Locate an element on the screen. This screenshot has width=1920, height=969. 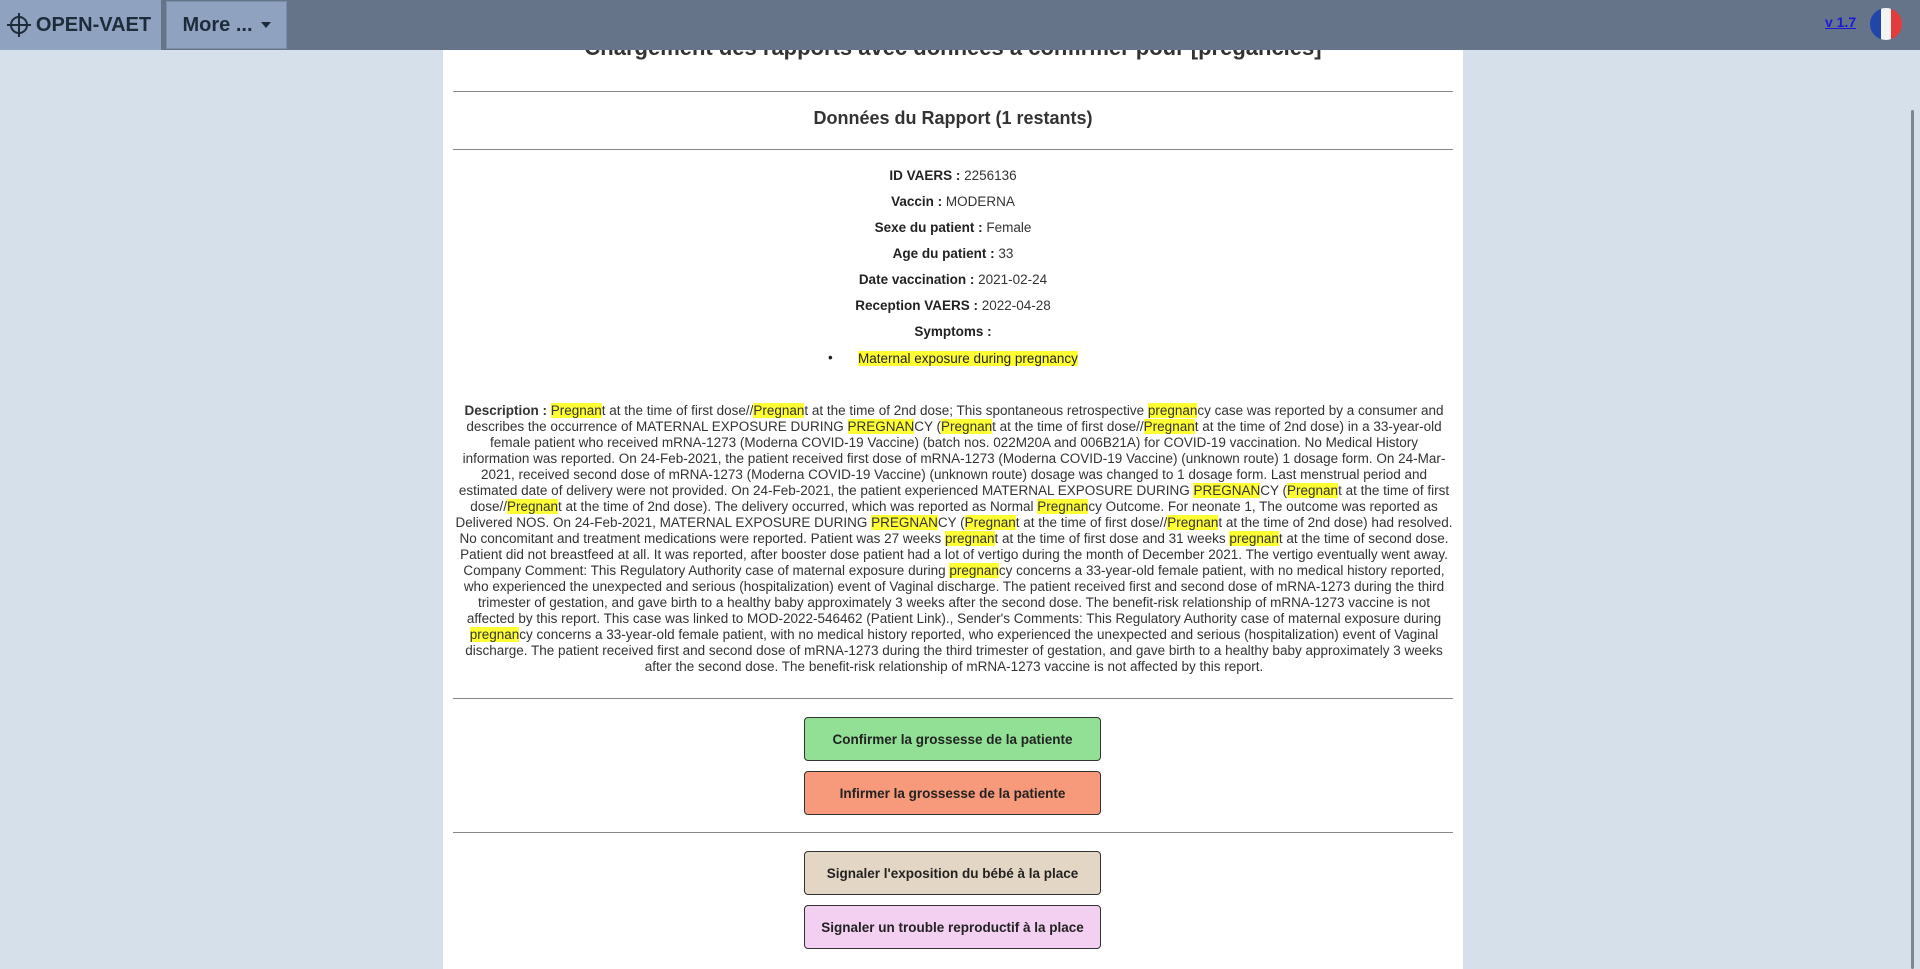
field-vaccination-date: Date vaccination : 2021-02-24 is located at coordinates (953, 279).